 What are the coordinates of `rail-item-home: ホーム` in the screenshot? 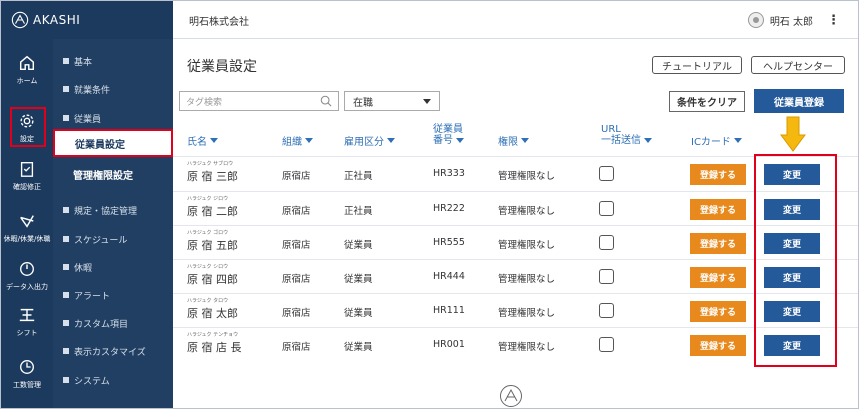 It's located at (27, 70).